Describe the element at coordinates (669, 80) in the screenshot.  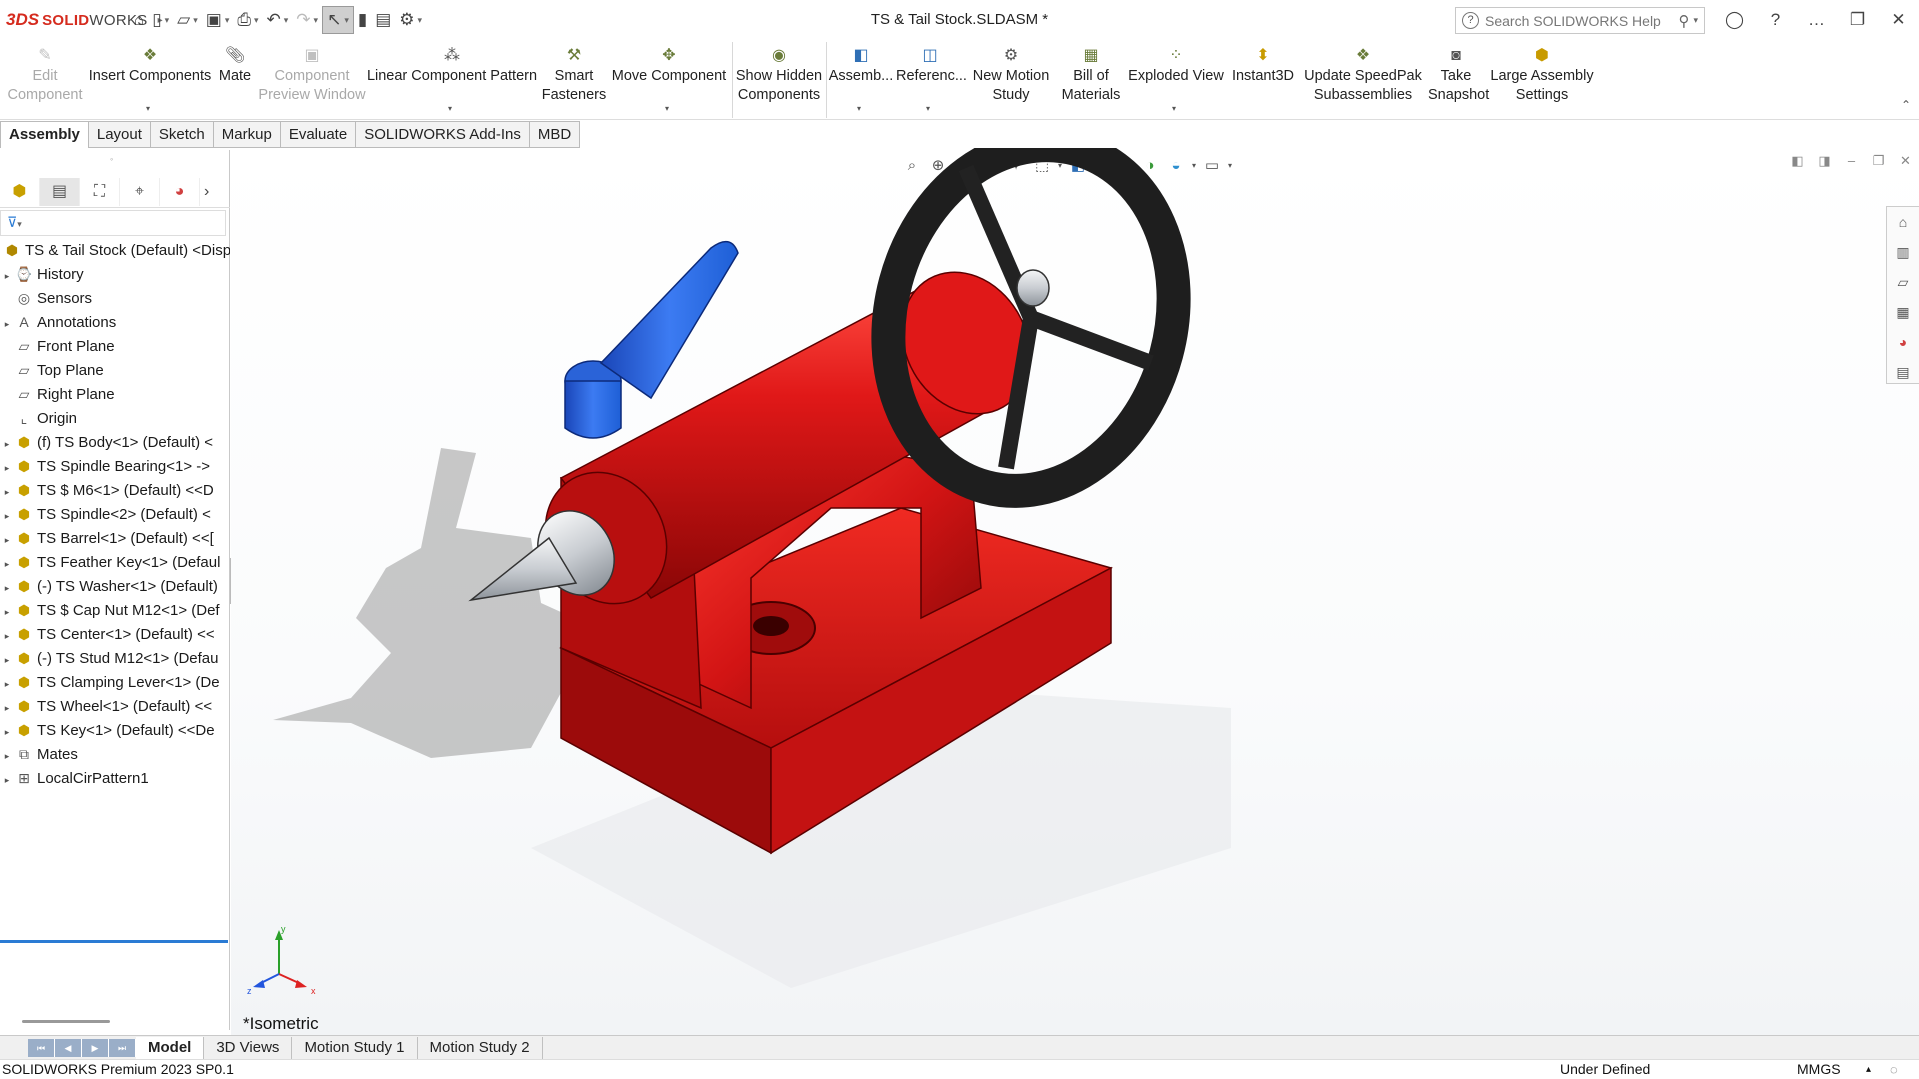
I see `move-component-button: ✥ Move Component ▾` at that location.